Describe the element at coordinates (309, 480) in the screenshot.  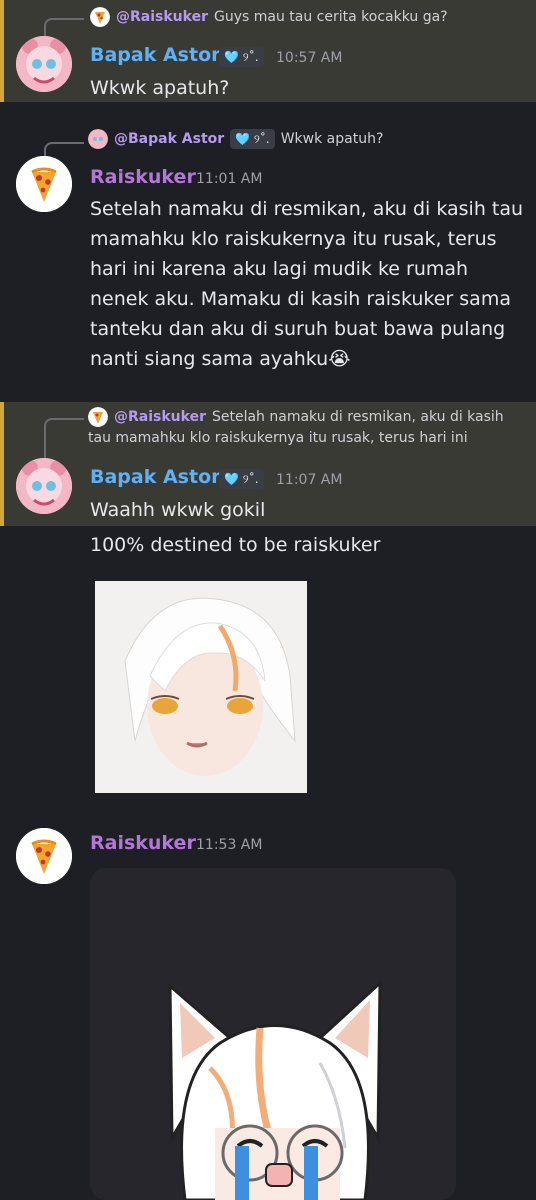
I see `timestamp: 11:07 AM` at that location.